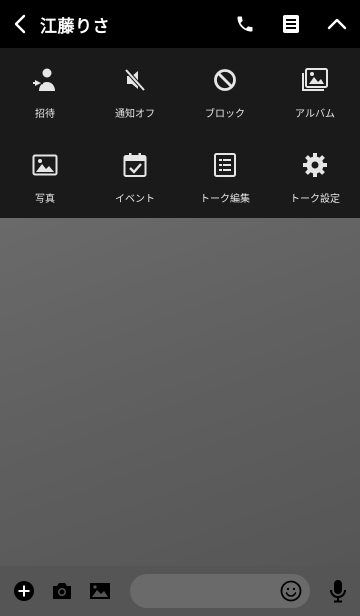 The image size is (360, 616). I want to click on chat-title: 江藤りさ, so click(75, 26).